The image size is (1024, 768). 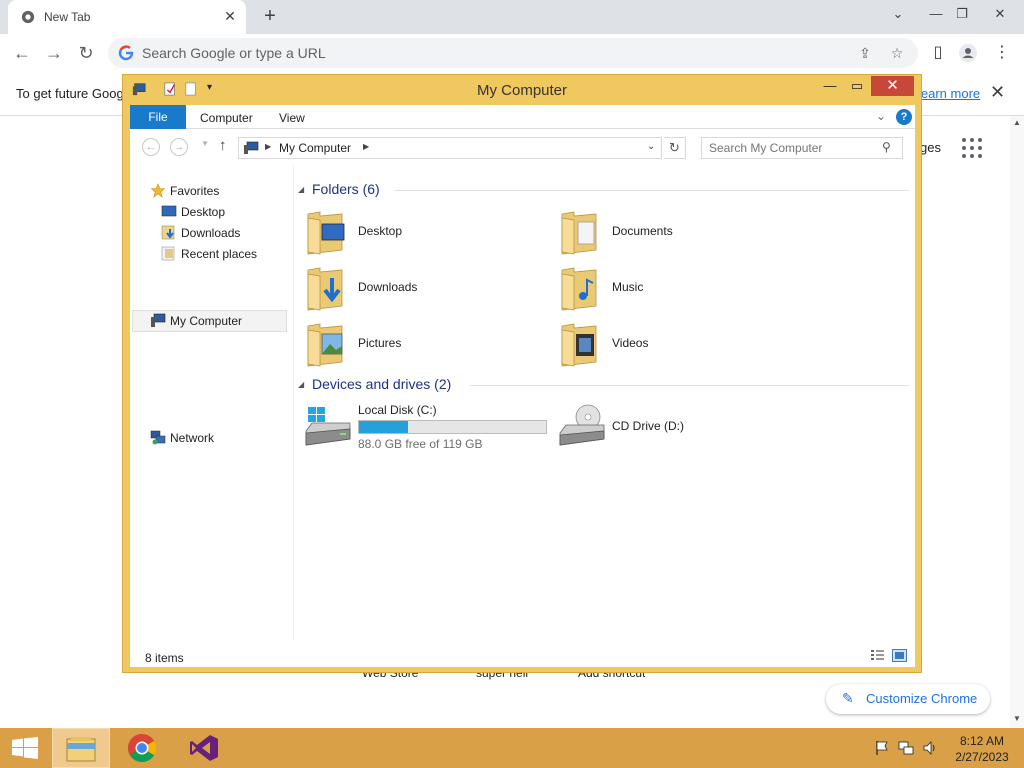 I want to click on network-icon, so click(x=158, y=437).